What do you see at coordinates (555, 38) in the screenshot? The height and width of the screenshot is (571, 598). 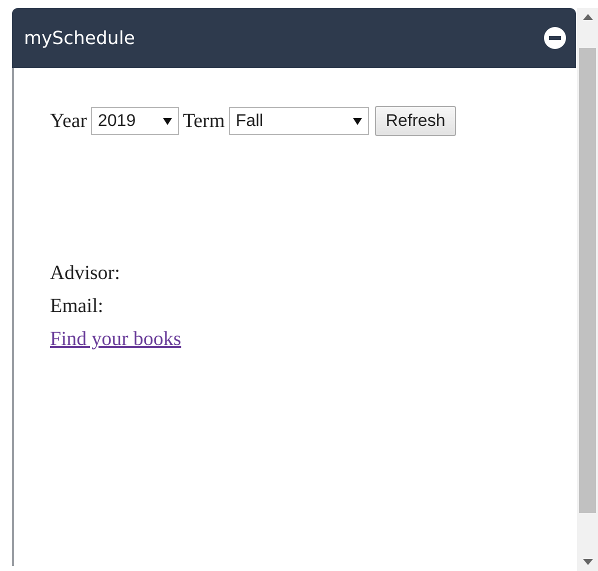 I see `collapse-icon` at bounding box center [555, 38].